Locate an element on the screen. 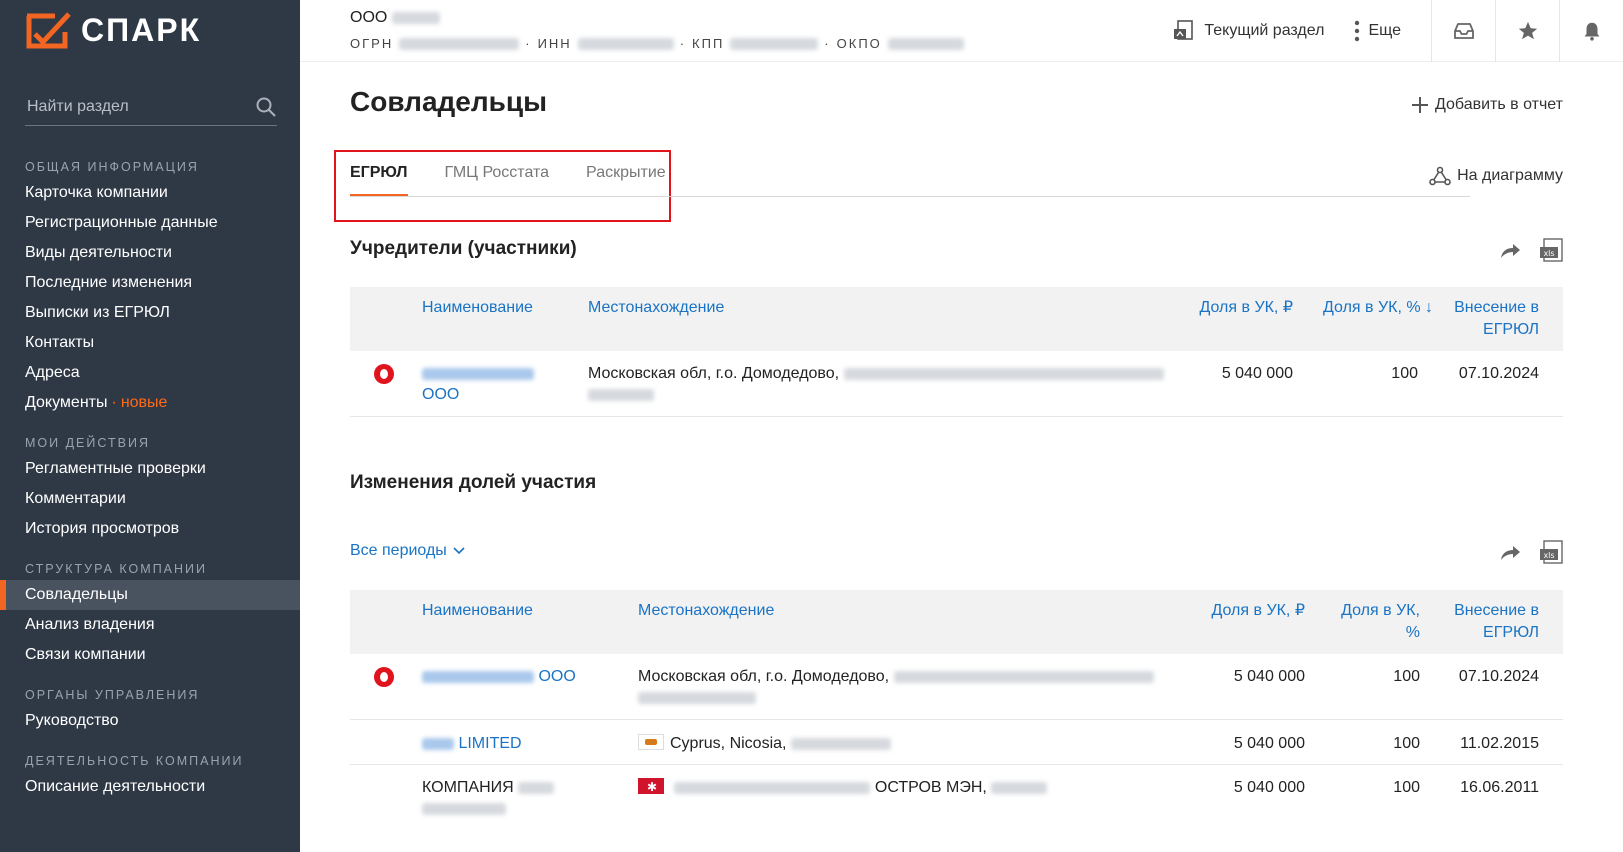  more-label: Еще is located at coordinates (1384, 30).